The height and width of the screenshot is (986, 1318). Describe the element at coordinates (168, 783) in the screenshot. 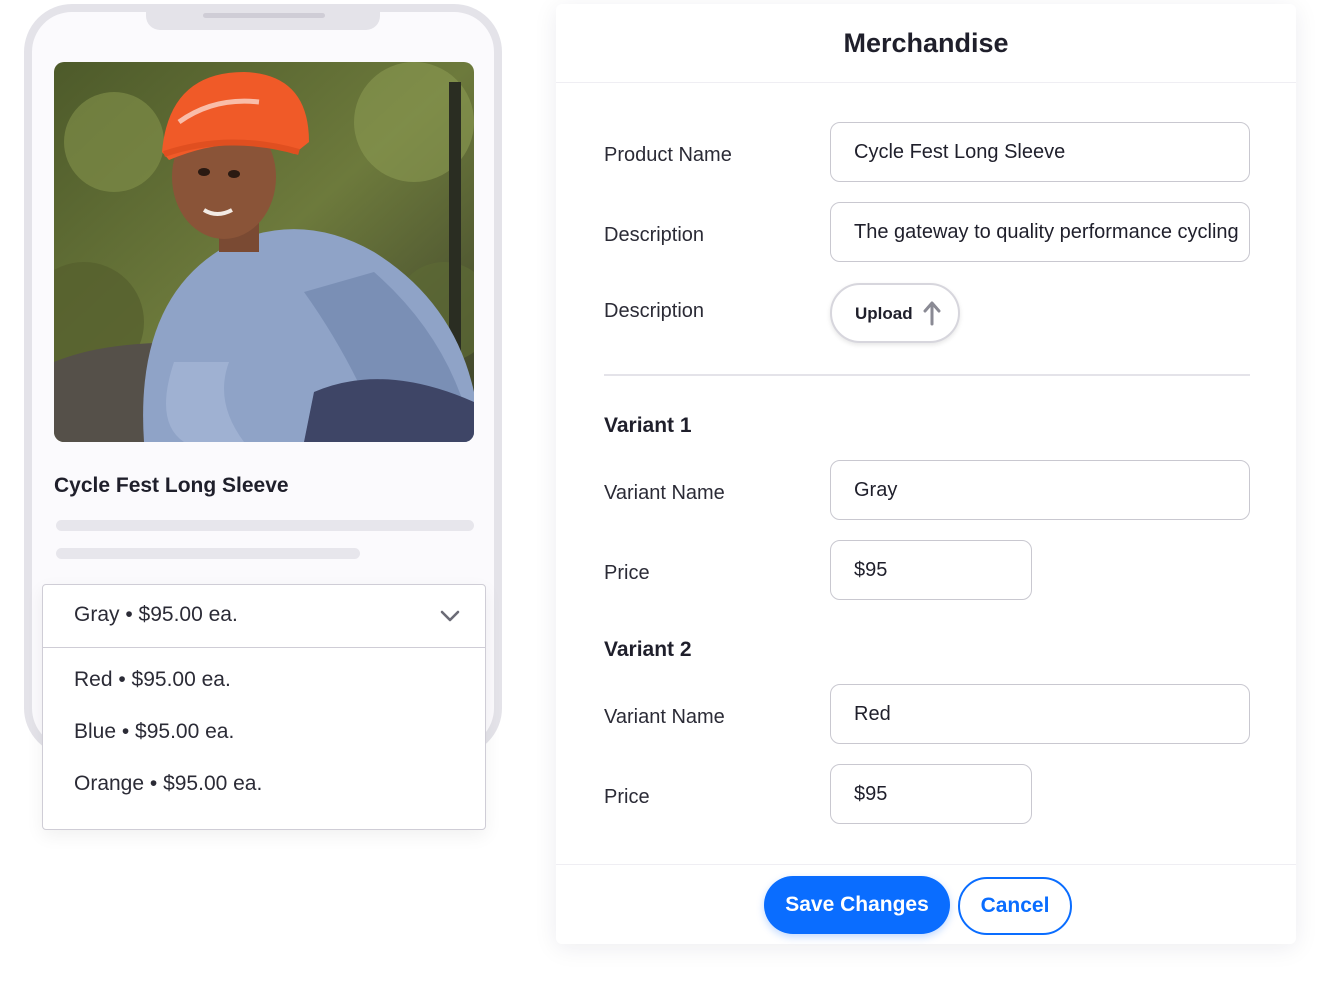

I see `dropdown-option-label: Orange • $95.00 ea.` at that location.